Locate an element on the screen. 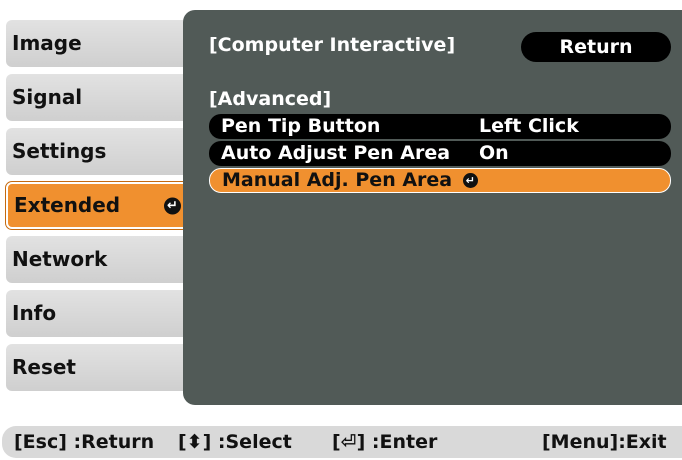  row-label: Manual Adj. Pen Area is located at coordinates (337, 180).